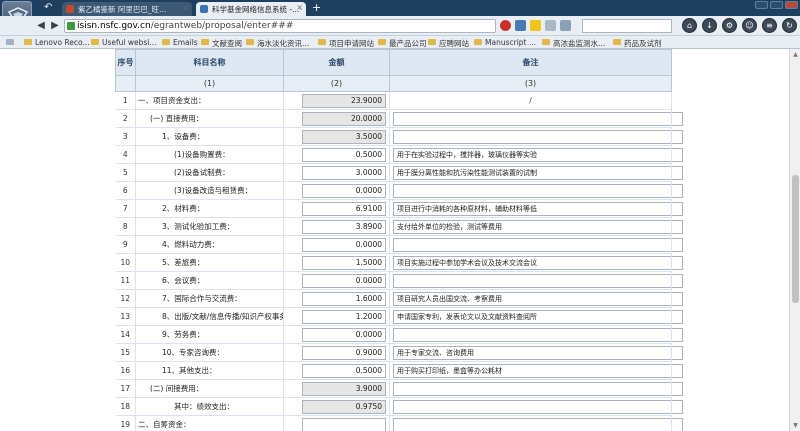 The height and width of the screenshot is (431, 800). I want to click on tab-alibaba: 紫乙橘鉴新 阿里巴巴_旺... ×, so click(127, 9).